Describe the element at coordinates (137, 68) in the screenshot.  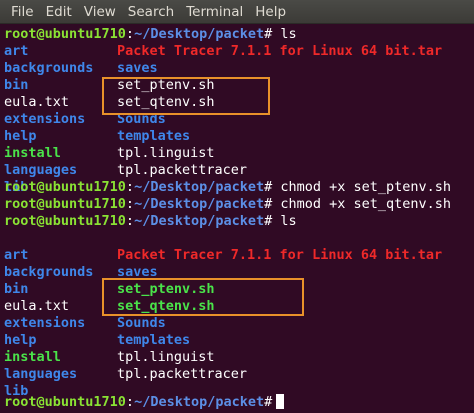
I see `file-entry: saves` at that location.